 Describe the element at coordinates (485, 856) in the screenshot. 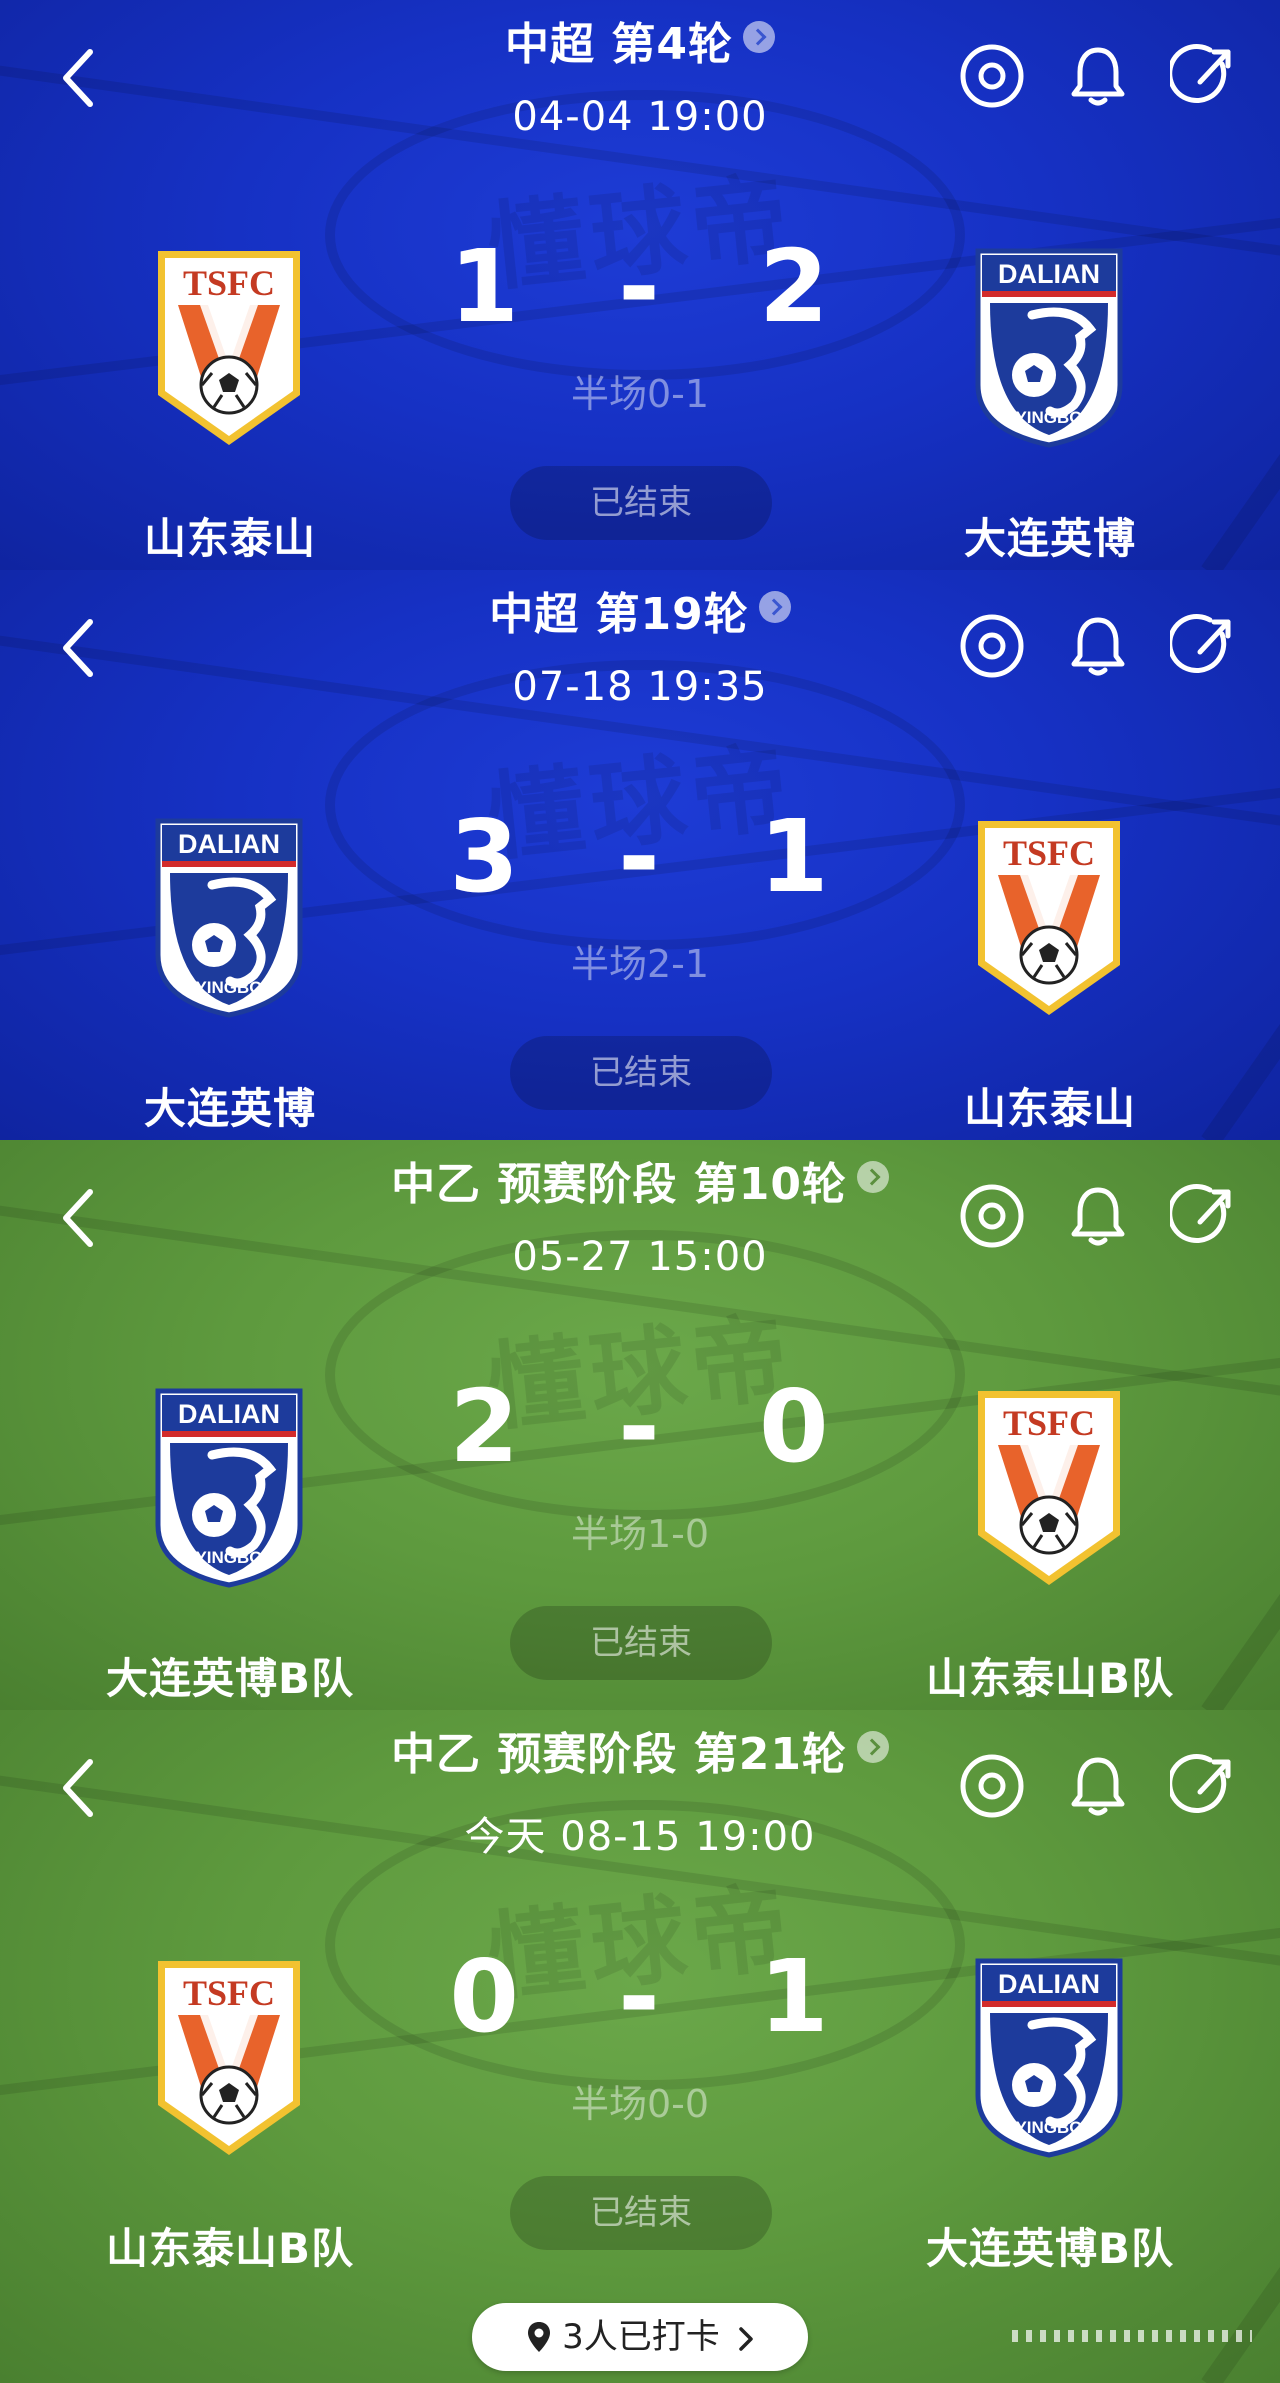

I see `home-score: 3` at that location.